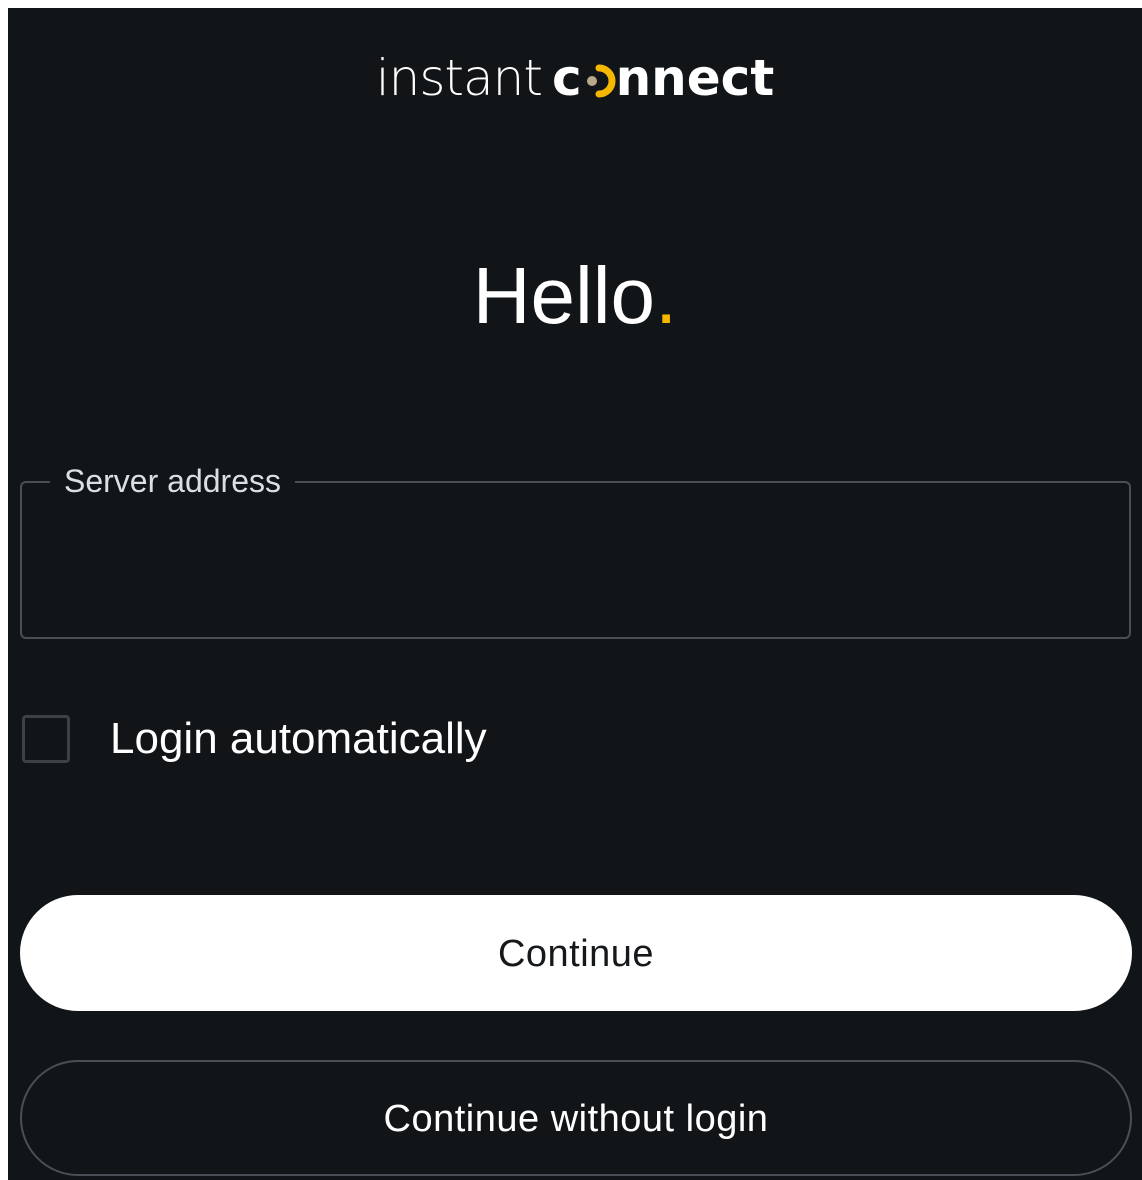 The width and height of the screenshot is (1142, 1180). I want to click on greeting-heading: Hello., so click(575, 296).